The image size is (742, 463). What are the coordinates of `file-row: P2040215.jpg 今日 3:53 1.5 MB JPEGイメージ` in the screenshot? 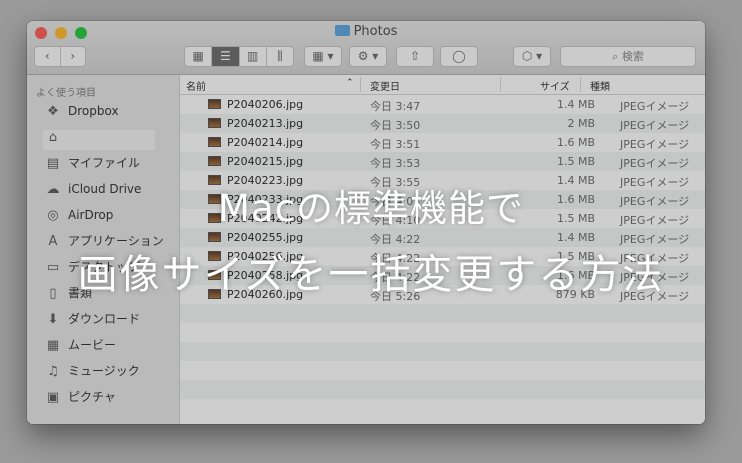 It's located at (442, 161).